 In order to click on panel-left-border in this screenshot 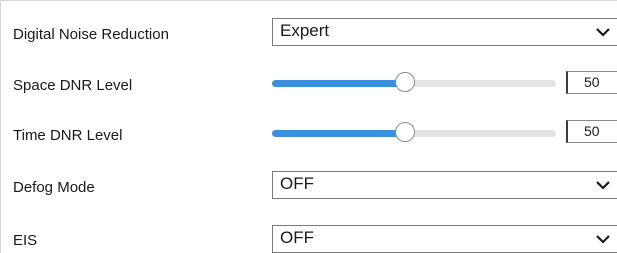, I will do `click(0, 126)`.